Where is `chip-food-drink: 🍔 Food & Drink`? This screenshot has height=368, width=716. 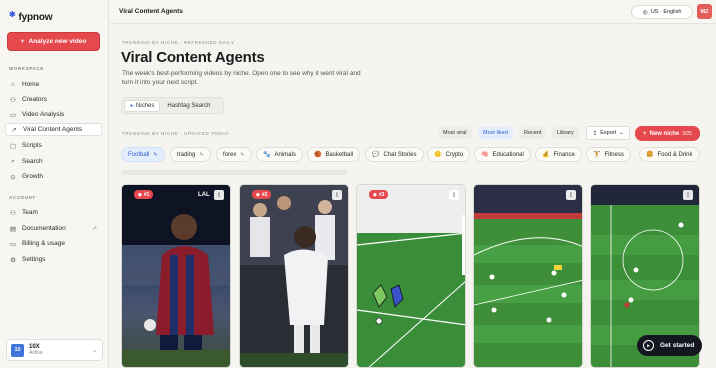
chip-food-drink: 🍔 Food & Drink is located at coordinates (669, 154).